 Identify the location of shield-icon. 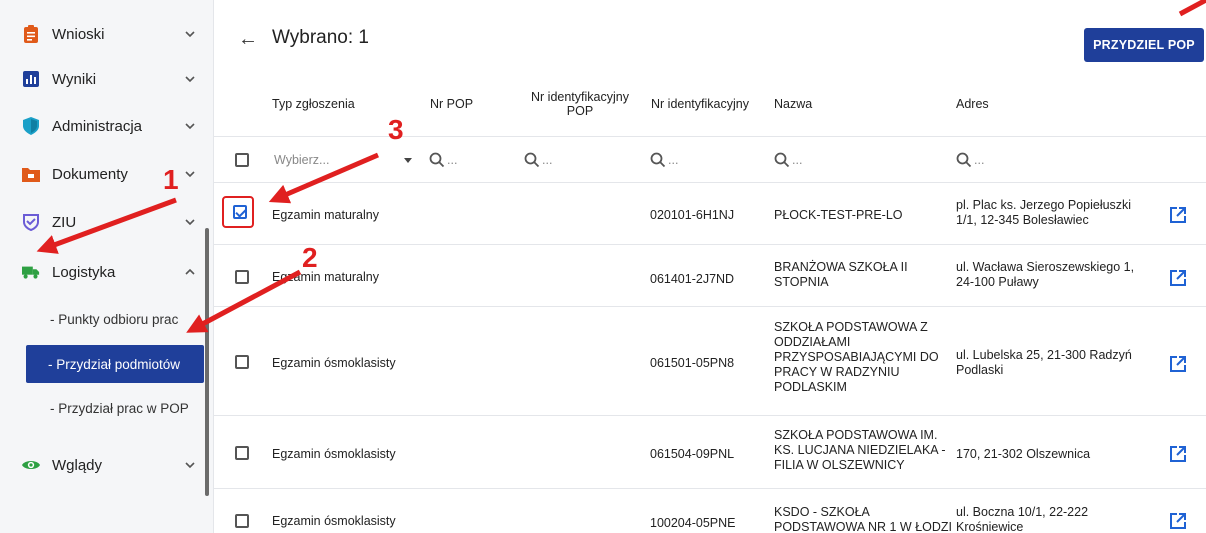
(31, 126).